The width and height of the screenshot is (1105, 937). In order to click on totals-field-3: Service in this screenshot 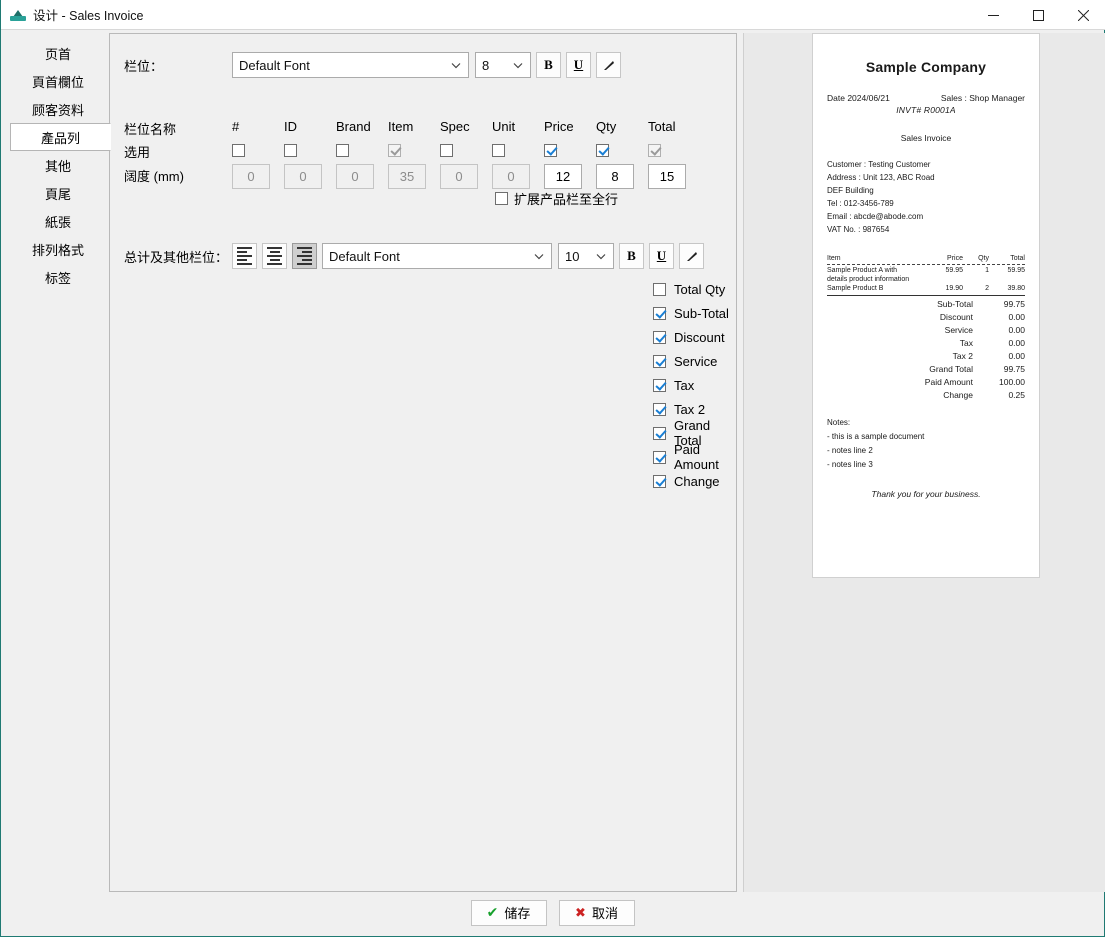, I will do `click(694, 361)`.